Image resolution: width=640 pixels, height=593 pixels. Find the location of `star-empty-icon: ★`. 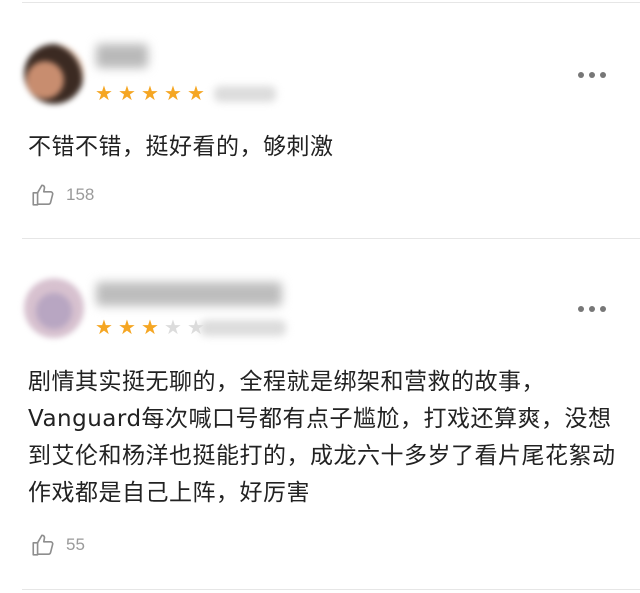

star-empty-icon: ★ is located at coordinates (173, 327).